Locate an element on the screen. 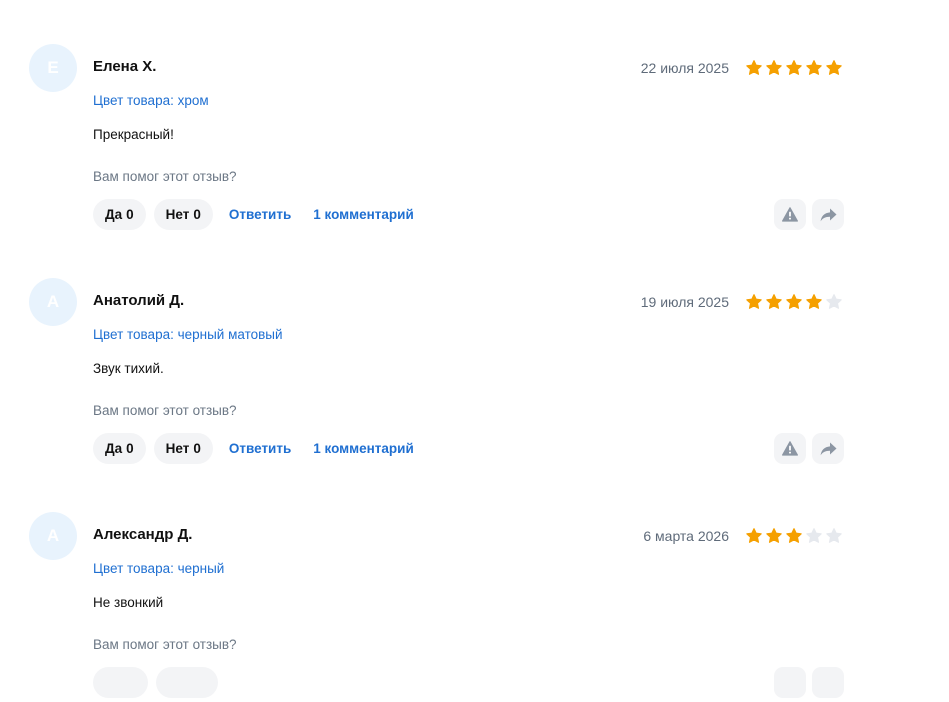 This screenshot has width=949, height=702. review-author: Александр Д. is located at coordinates (143, 534).